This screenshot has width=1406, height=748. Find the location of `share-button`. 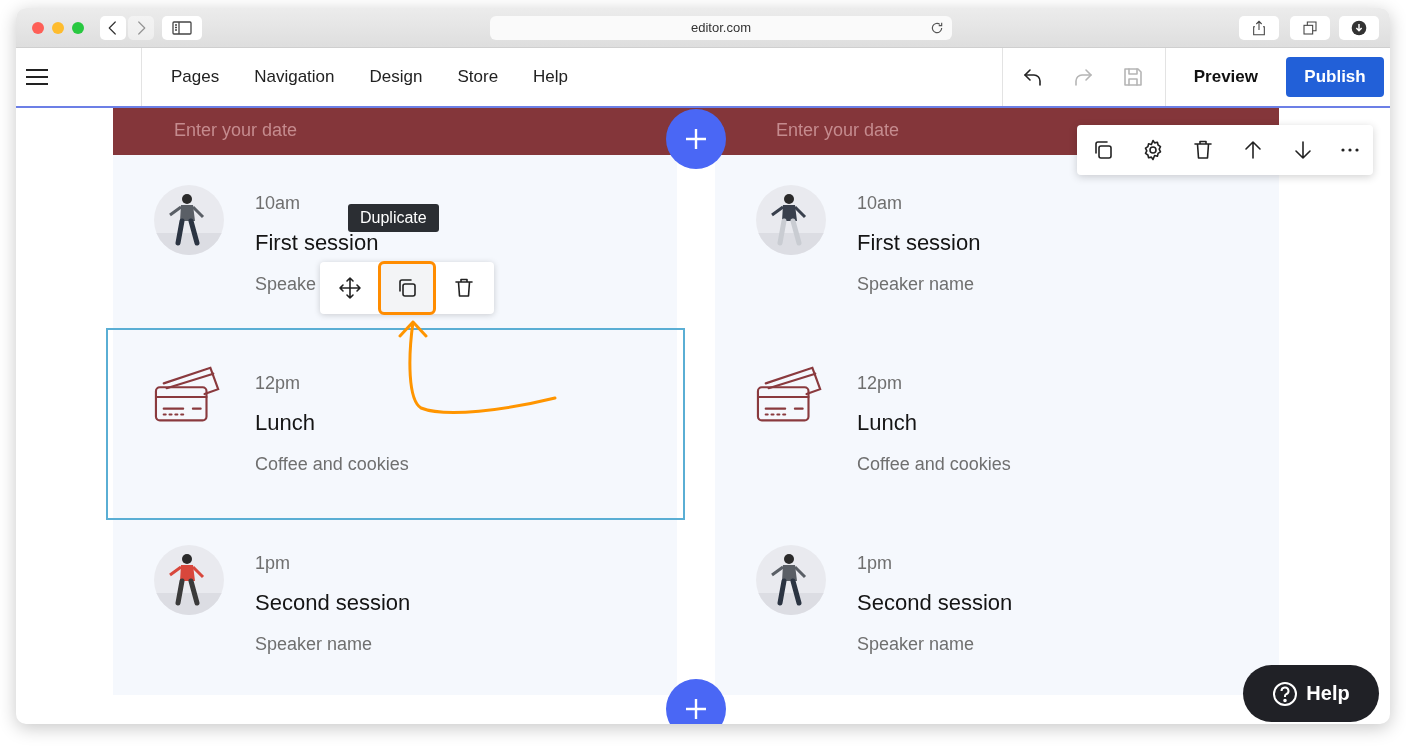

share-button is located at coordinates (1259, 27).